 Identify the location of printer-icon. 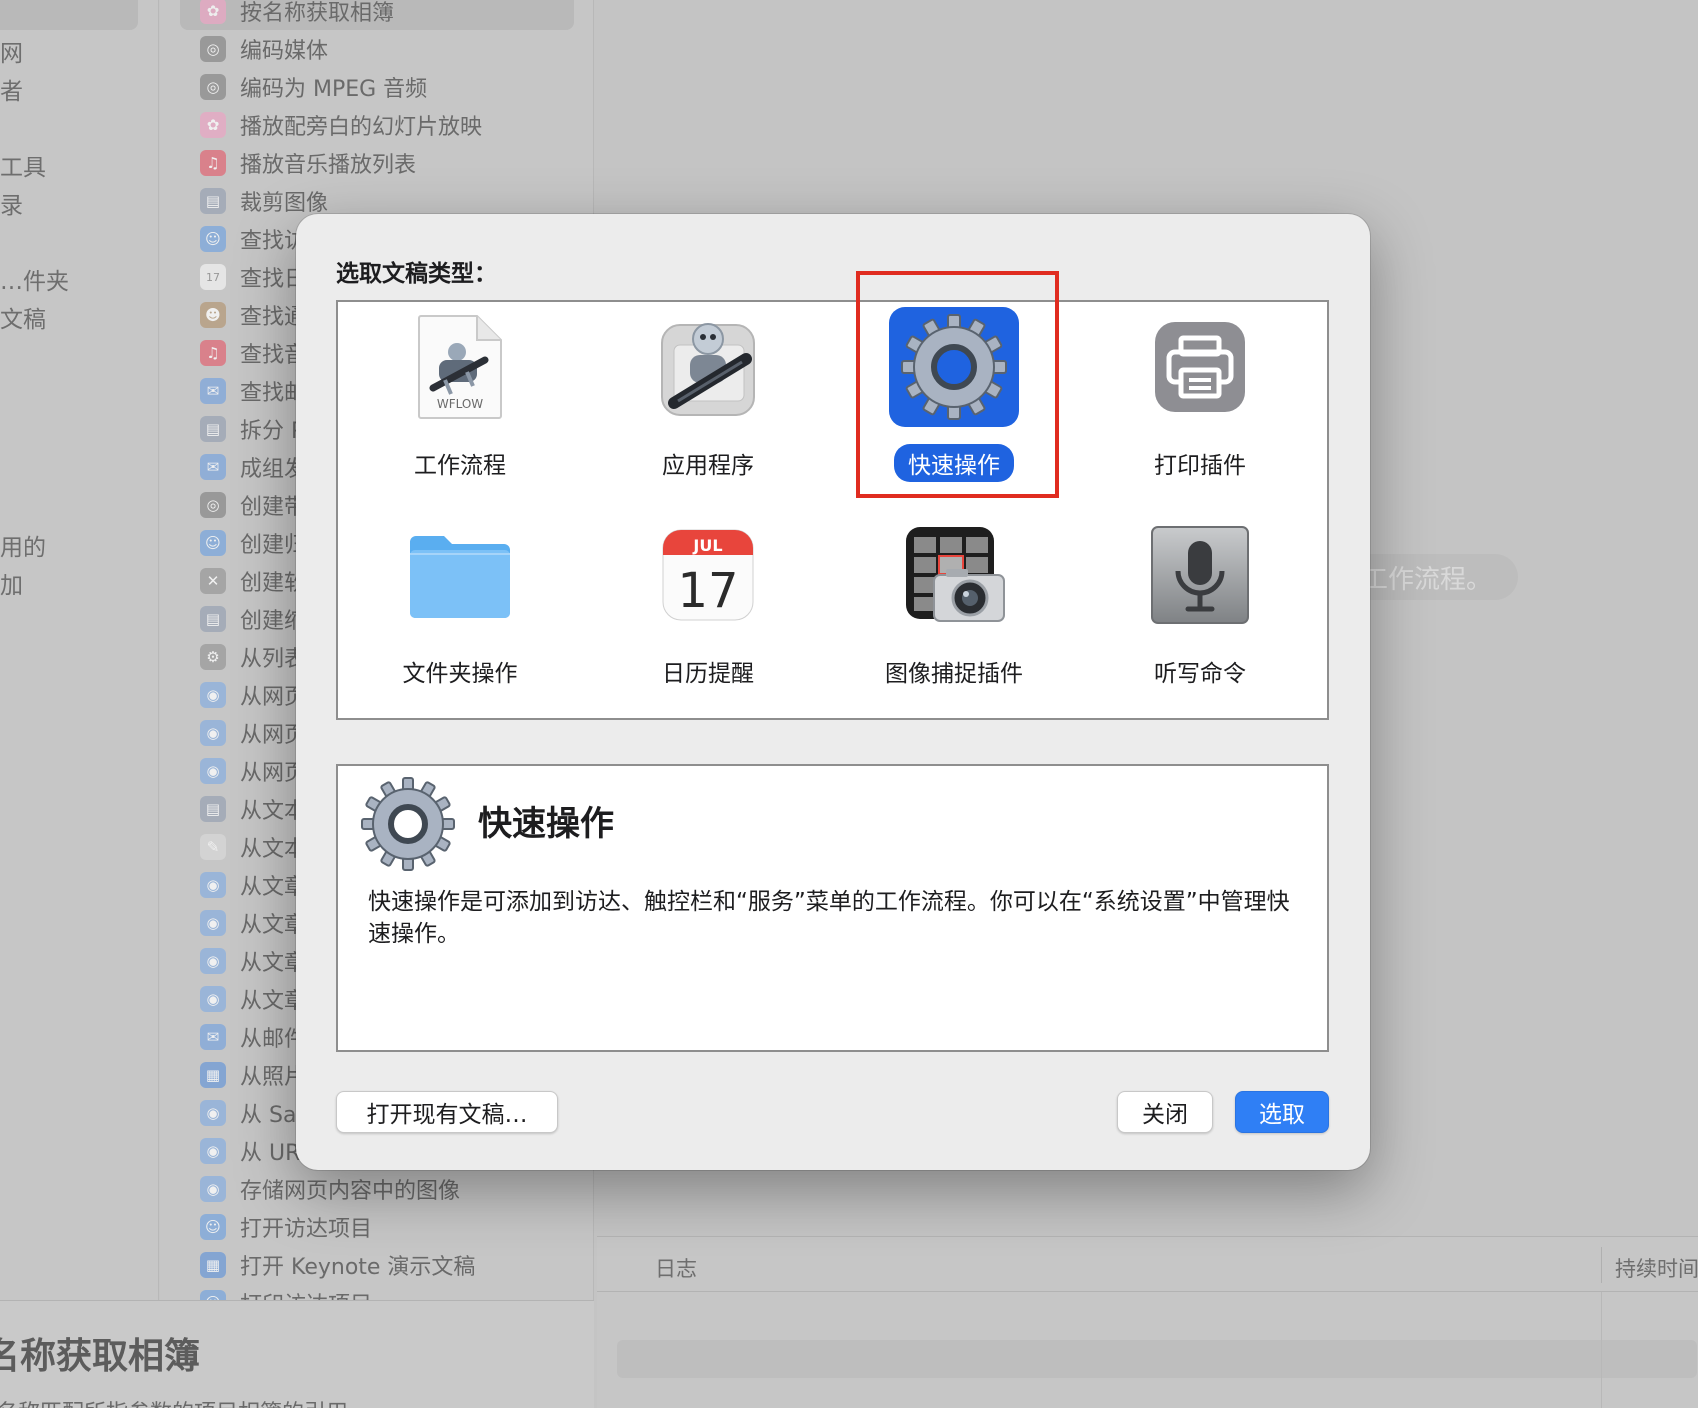
(1200, 367).